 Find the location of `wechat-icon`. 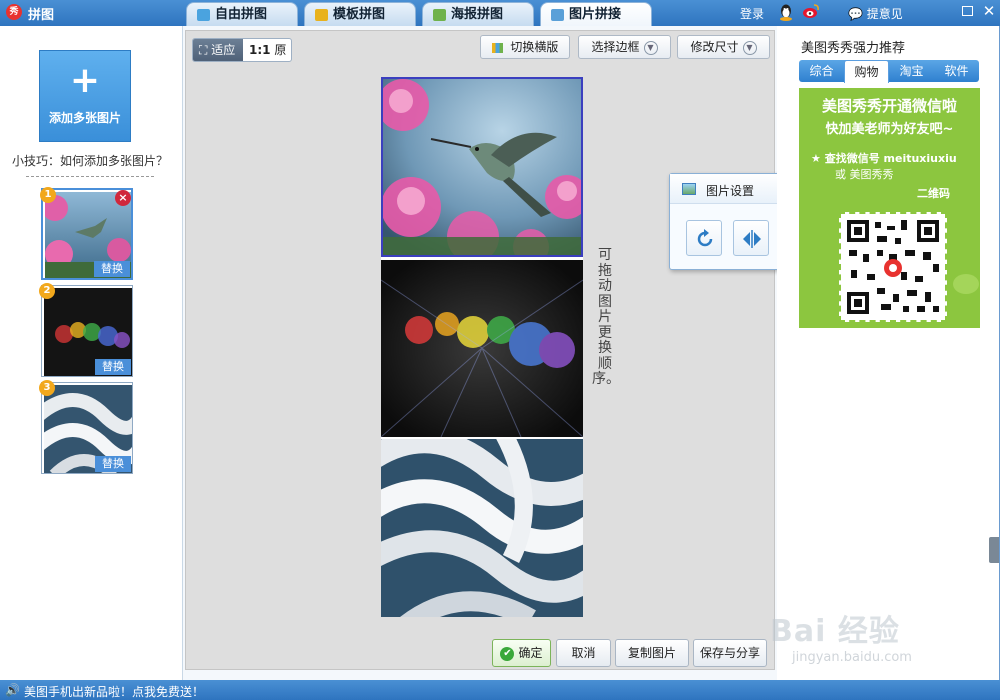

wechat-icon is located at coordinates (966, 284).